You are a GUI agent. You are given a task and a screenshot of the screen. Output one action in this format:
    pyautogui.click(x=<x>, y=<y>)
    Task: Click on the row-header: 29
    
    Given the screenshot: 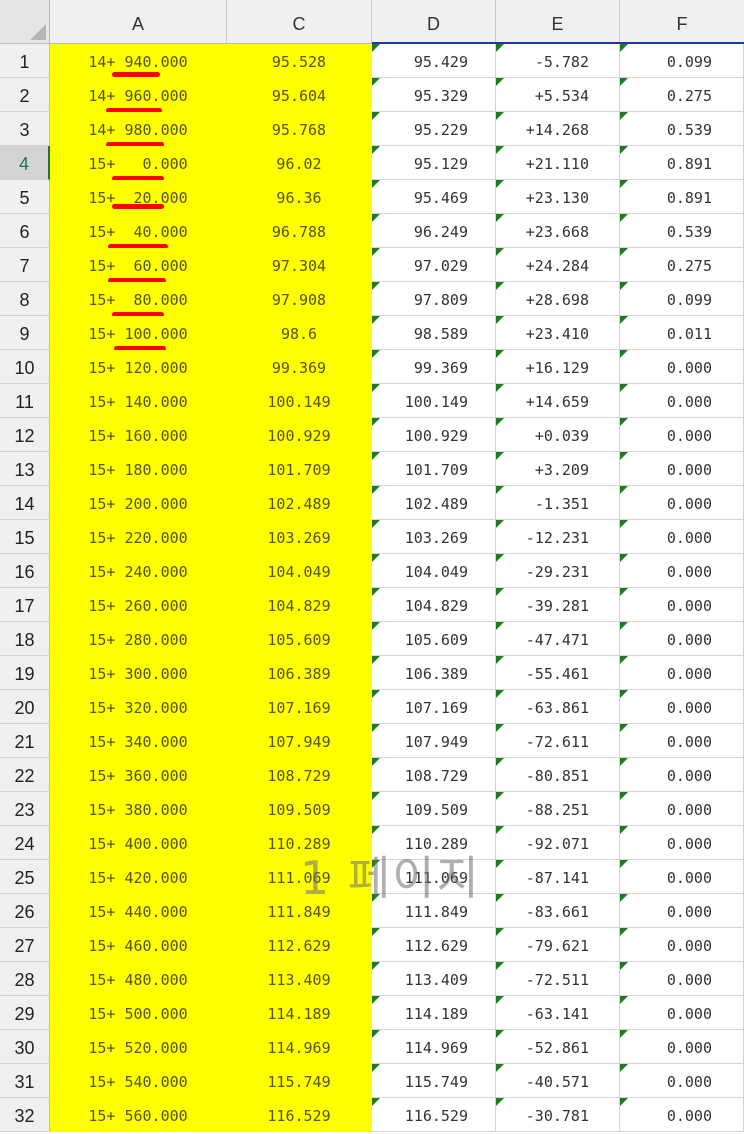 What is the action you would take?
    pyautogui.click(x=25, y=1013)
    